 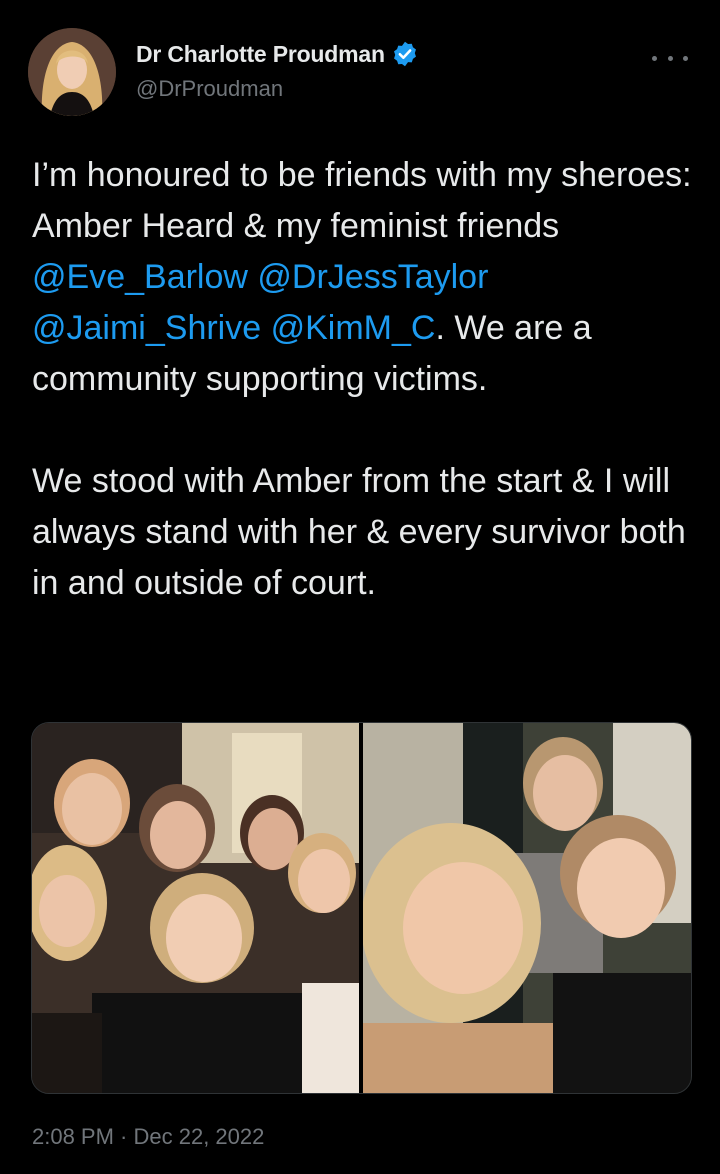 I want to click on more-options-icon, so click(x=670, y=58).